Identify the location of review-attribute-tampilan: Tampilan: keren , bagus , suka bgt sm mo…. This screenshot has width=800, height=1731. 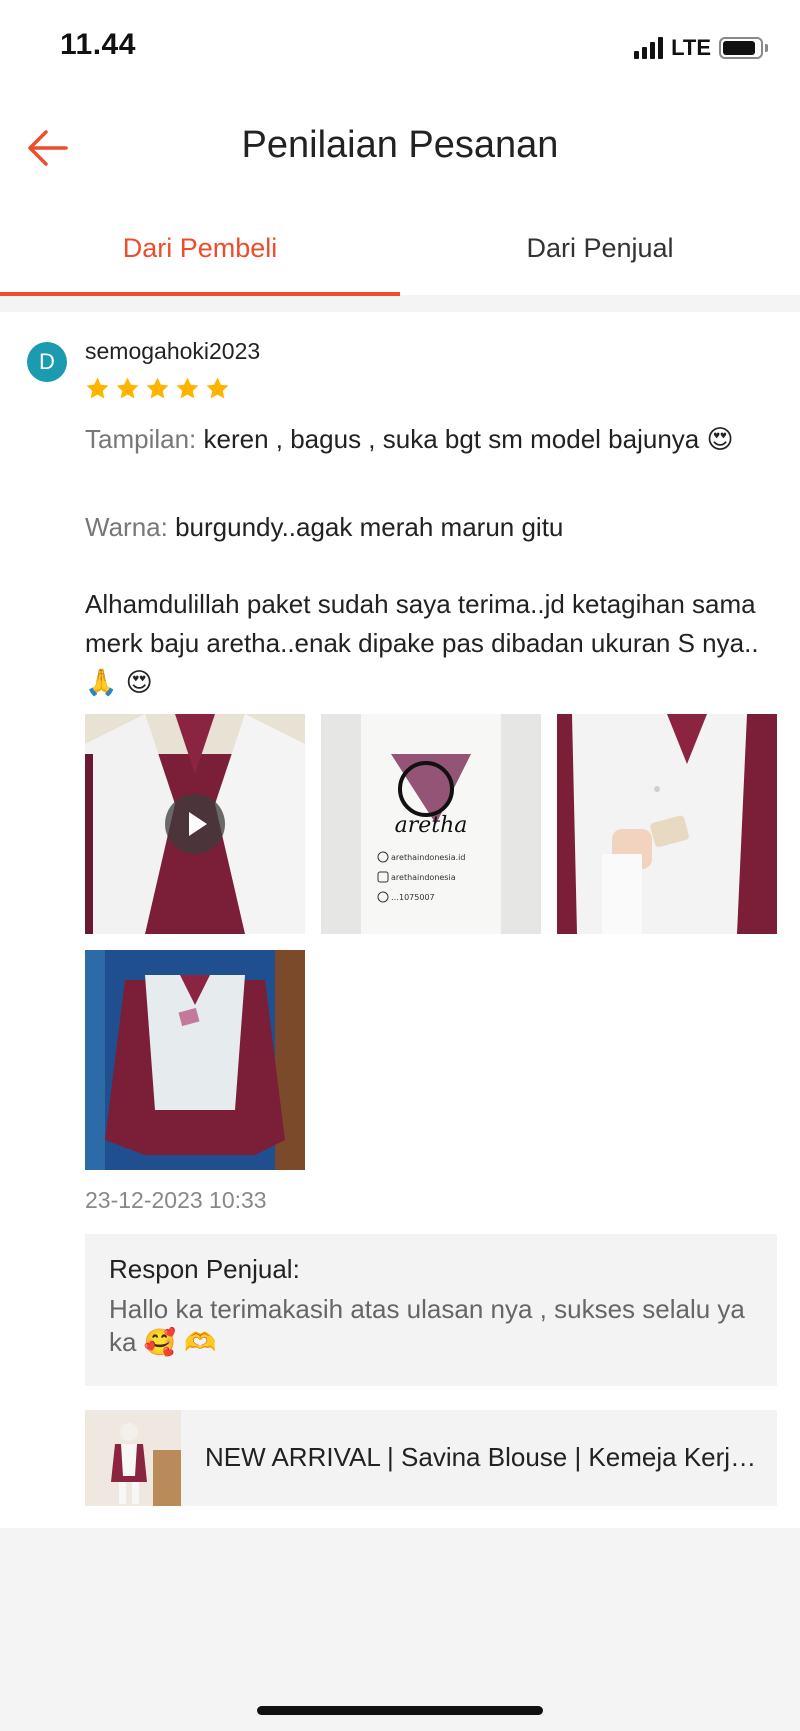
(430, 440).